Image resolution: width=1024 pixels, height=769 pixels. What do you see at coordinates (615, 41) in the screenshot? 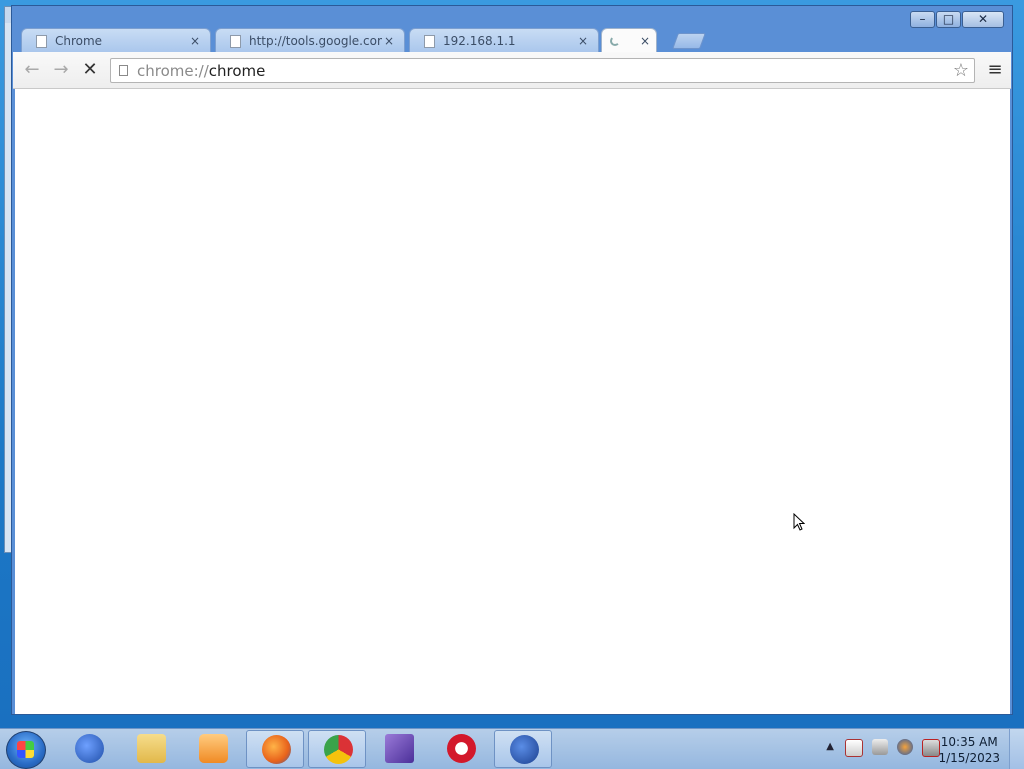
I see `loading-spinner-icon` at bounding box center [615, 41].